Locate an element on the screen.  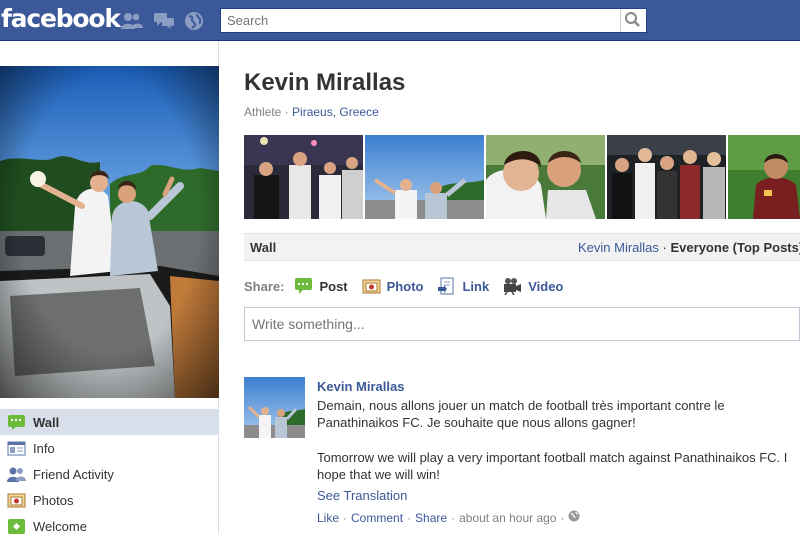
nav-item-friend-activity: Friend Activity is located at coordinates (109, 474).